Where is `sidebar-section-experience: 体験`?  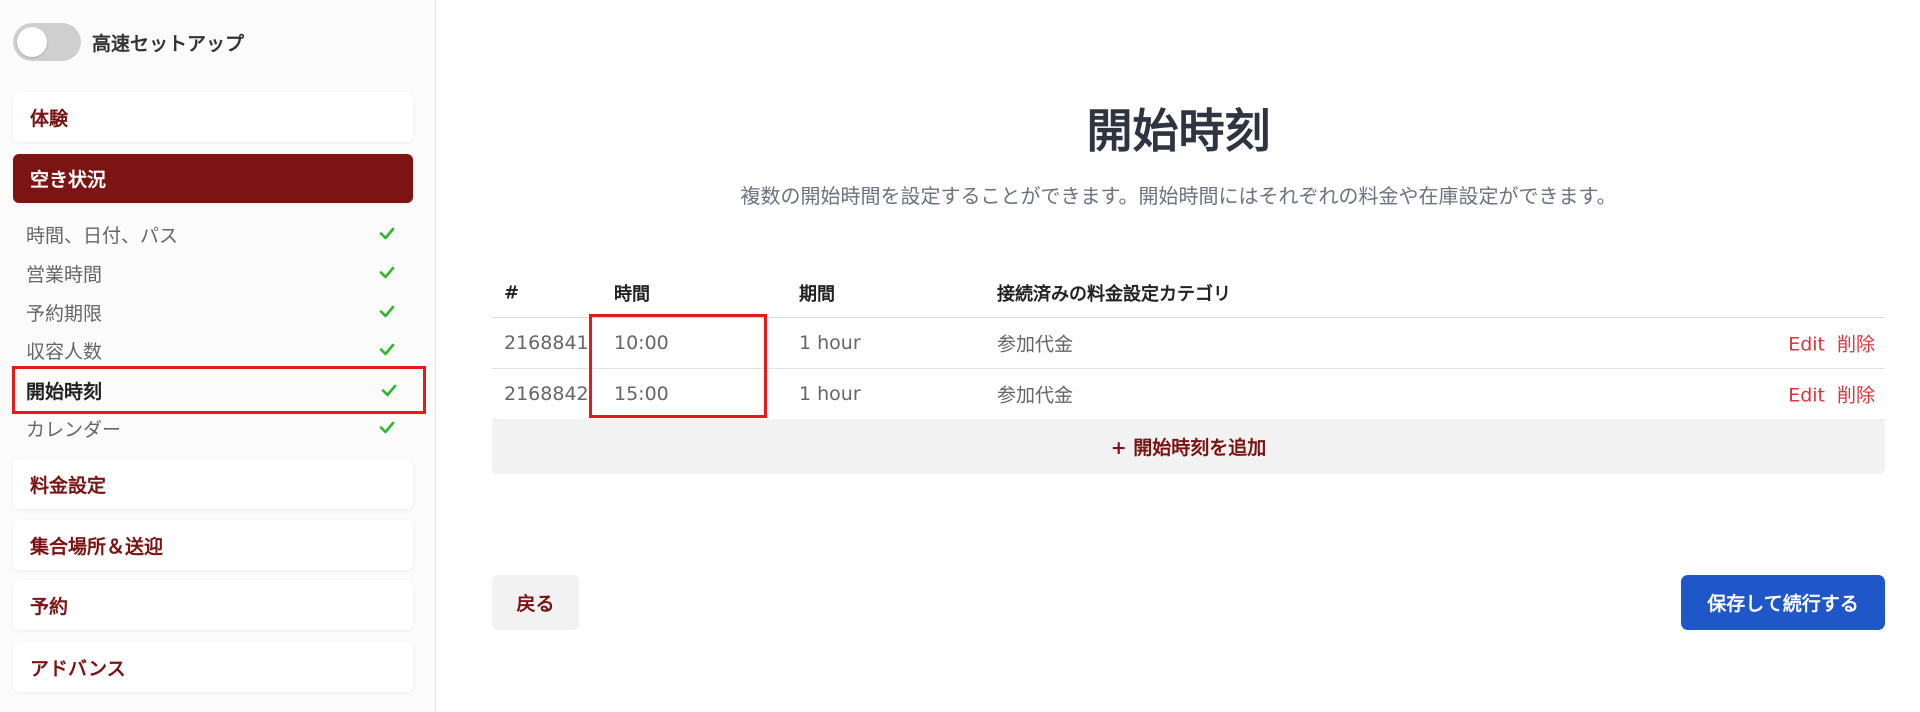 sidebar-section-experience: 体験 is located at coordinates (213, 117).